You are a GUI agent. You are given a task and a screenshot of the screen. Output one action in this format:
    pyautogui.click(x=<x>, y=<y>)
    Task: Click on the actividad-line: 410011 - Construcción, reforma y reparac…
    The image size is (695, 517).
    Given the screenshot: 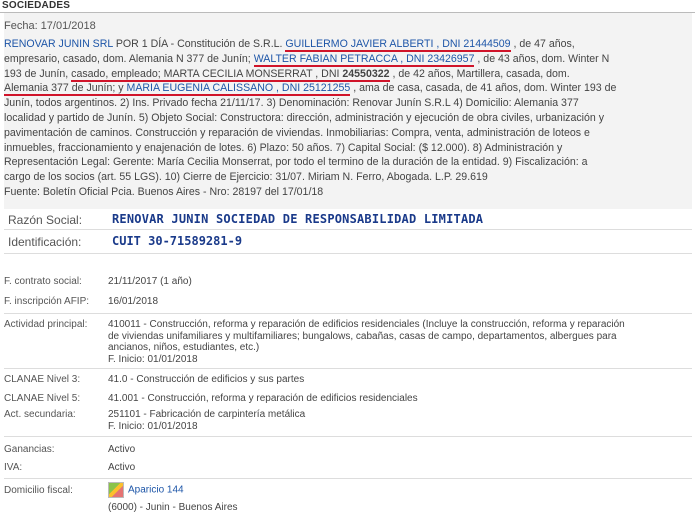 What is the action you would take?
    pyautogui.click(x=366, y=324)
    